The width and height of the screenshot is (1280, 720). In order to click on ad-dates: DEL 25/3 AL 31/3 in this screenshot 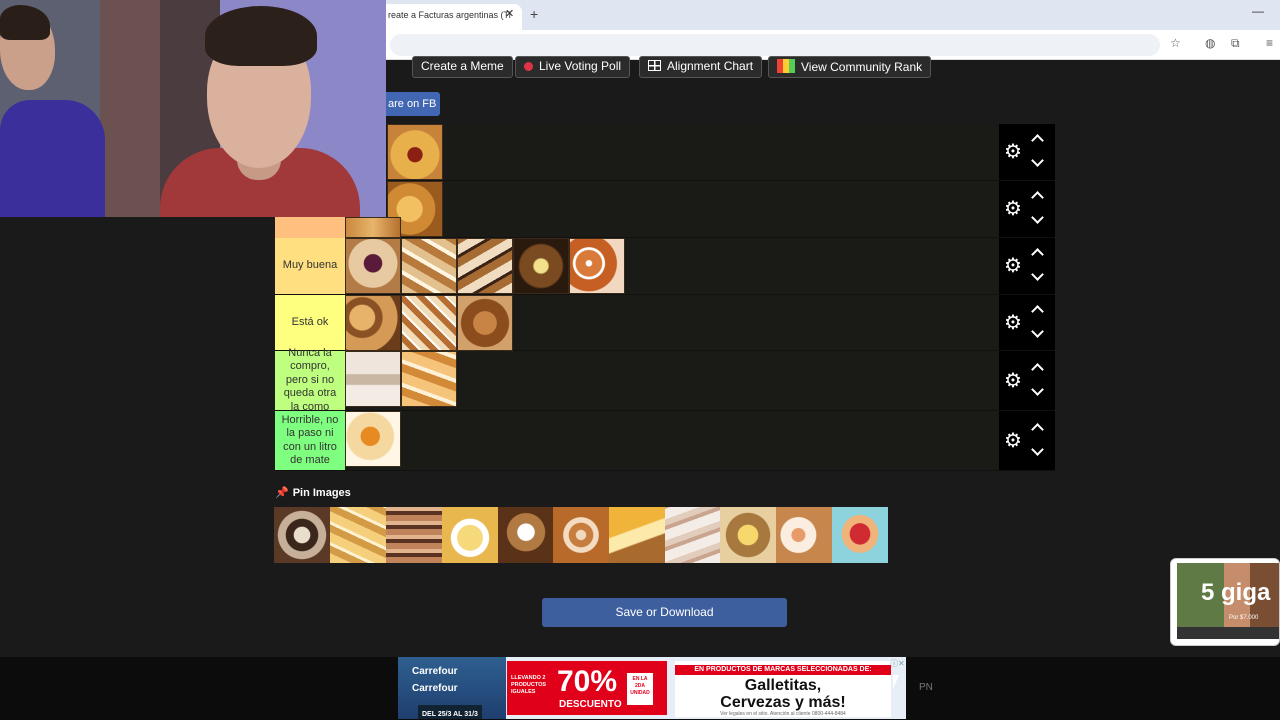, I will do `click(450, 712)`.